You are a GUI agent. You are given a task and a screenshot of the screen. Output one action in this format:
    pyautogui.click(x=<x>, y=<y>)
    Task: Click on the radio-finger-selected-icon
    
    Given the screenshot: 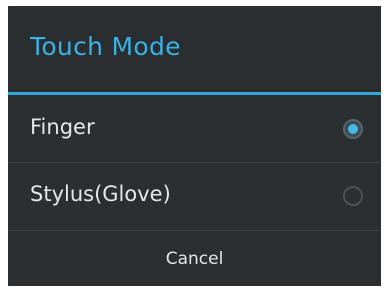 What is the action you would take?
    pyautogui.click(x=353, y=129)
    